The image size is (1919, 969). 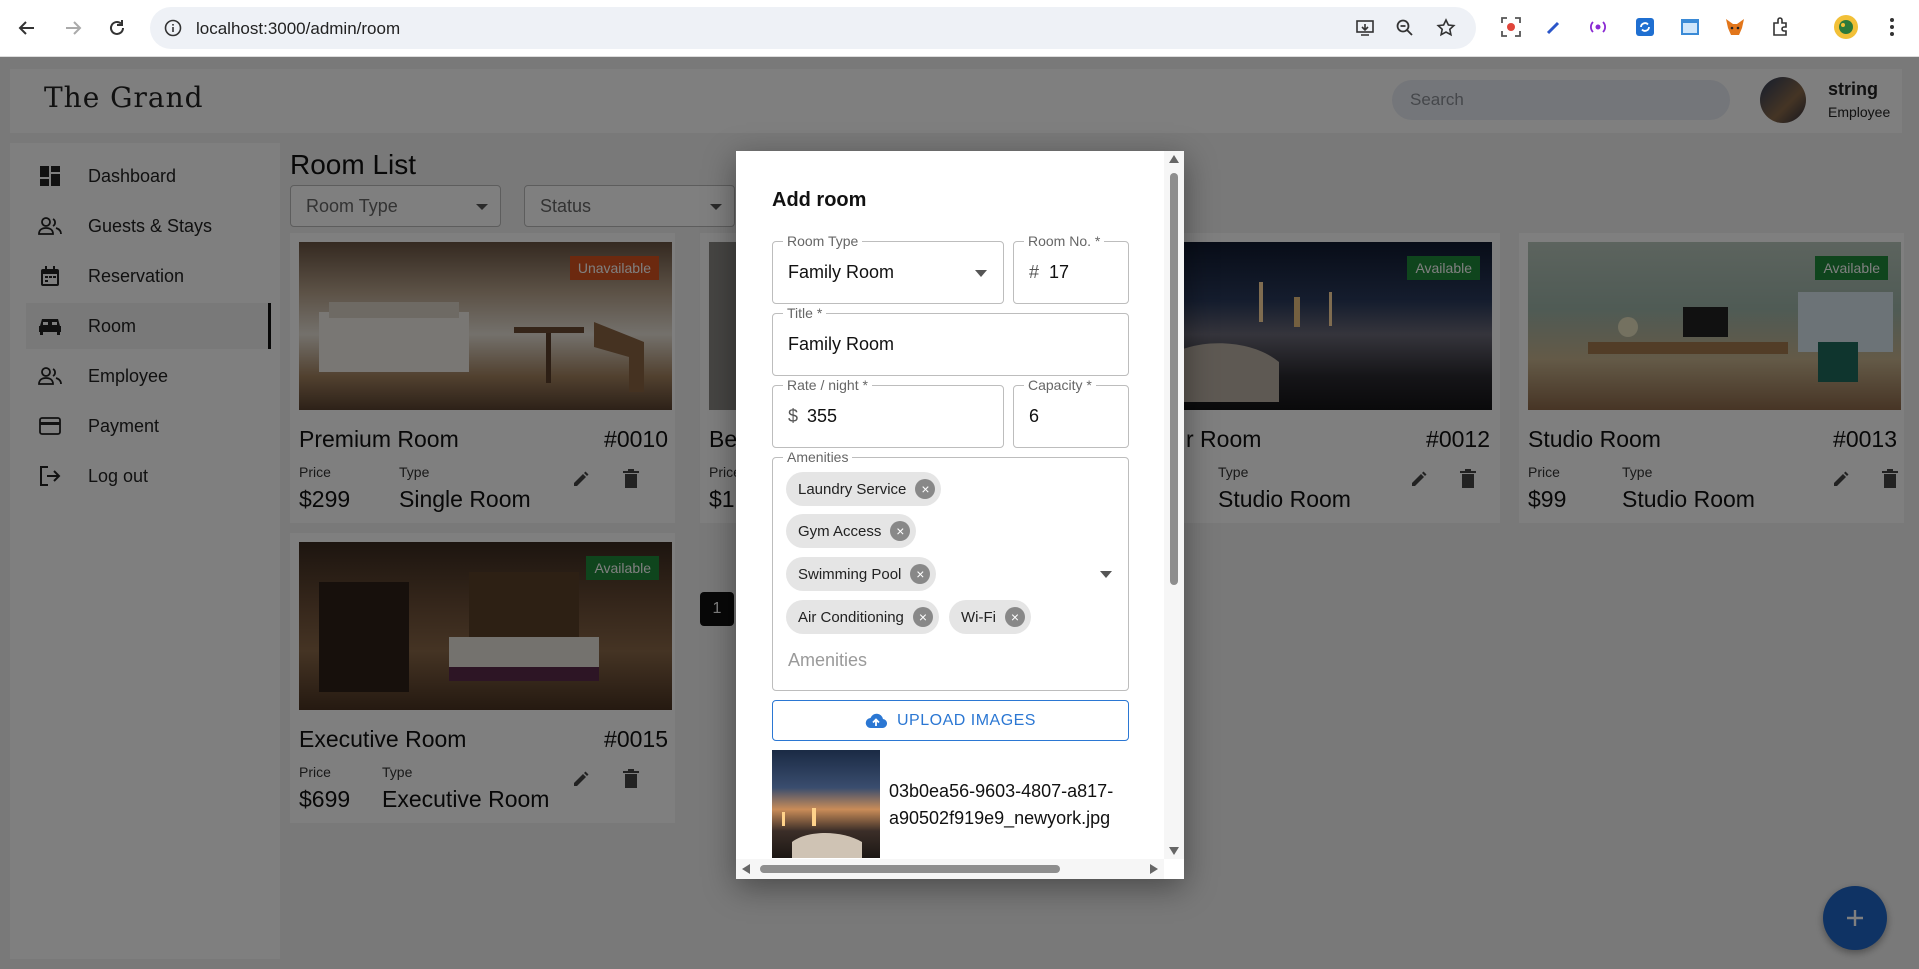 I want to click on reload-icon, so click(x=117, y=27).